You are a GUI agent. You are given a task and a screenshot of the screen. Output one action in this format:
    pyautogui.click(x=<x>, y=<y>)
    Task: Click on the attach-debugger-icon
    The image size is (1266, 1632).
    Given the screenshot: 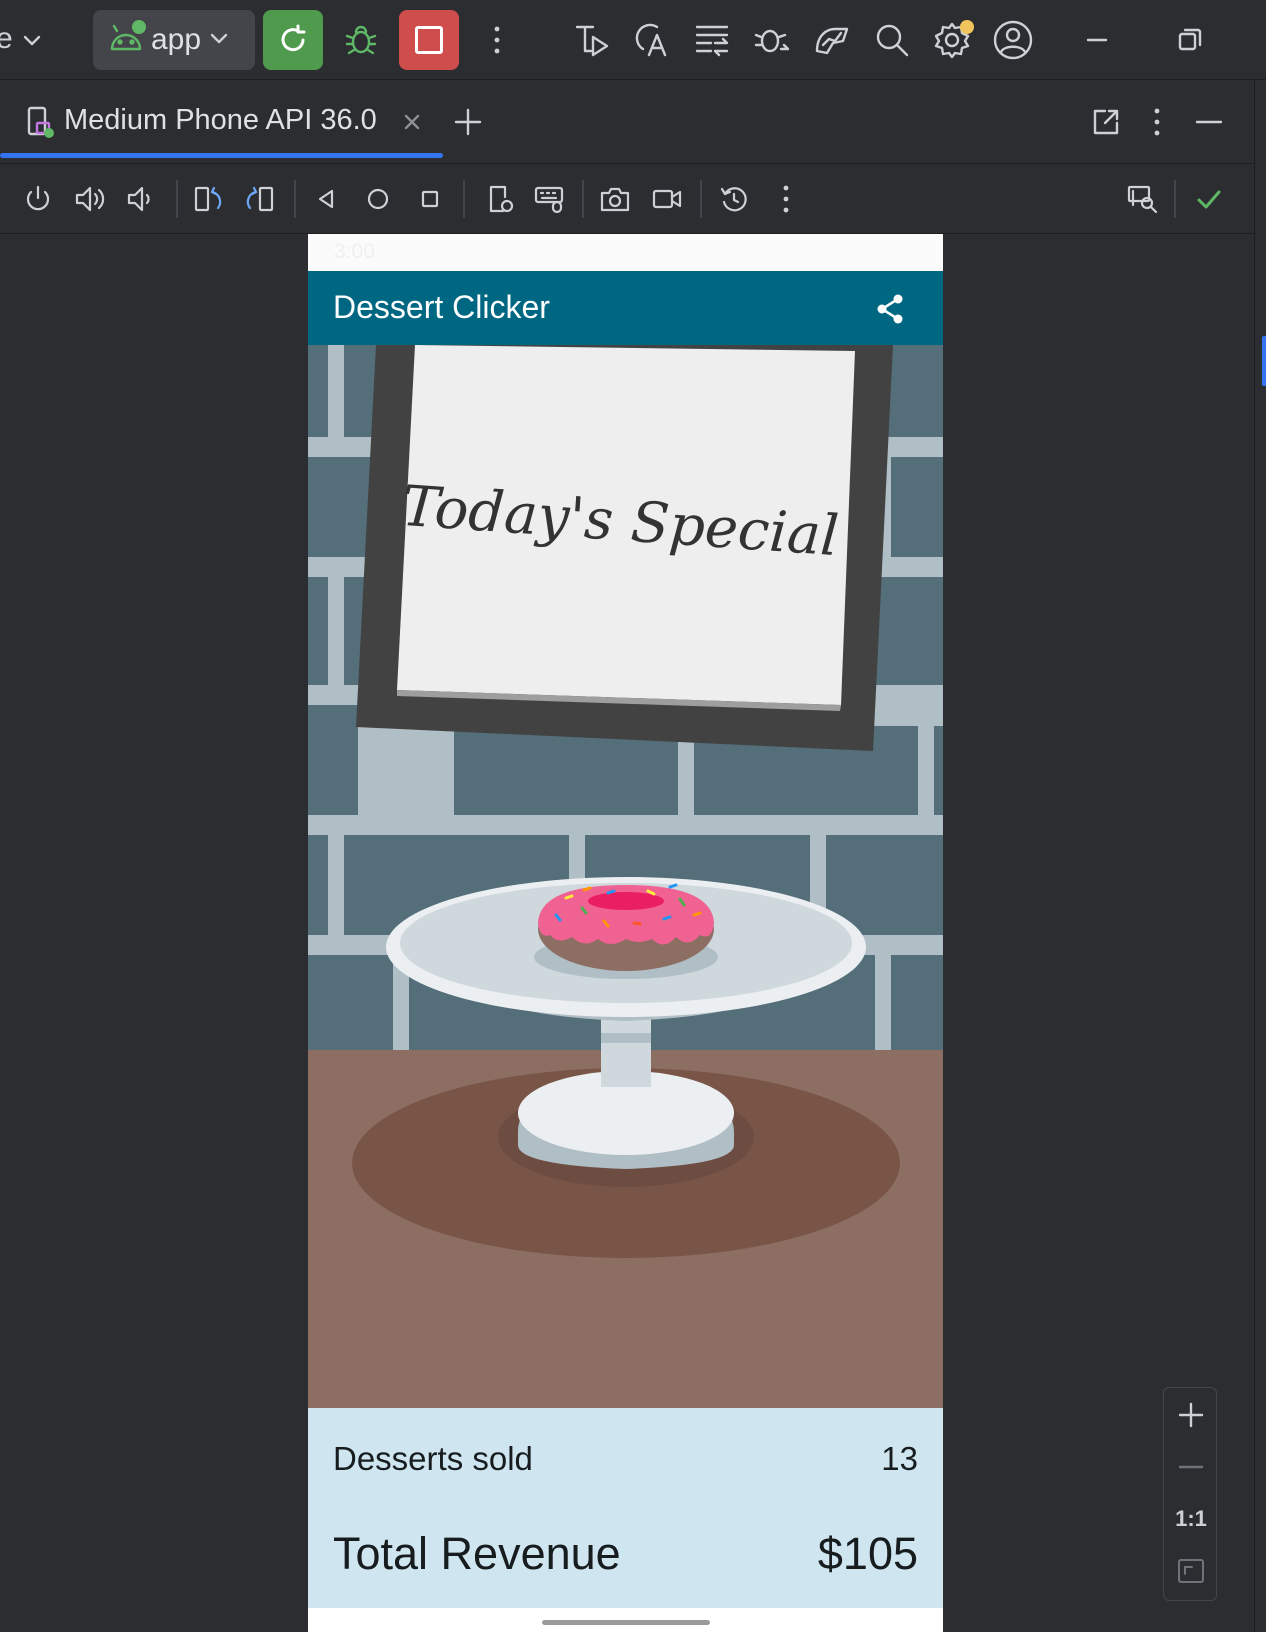 What is the action you would take?
    pyautogui.click(x=772, y=40)
    